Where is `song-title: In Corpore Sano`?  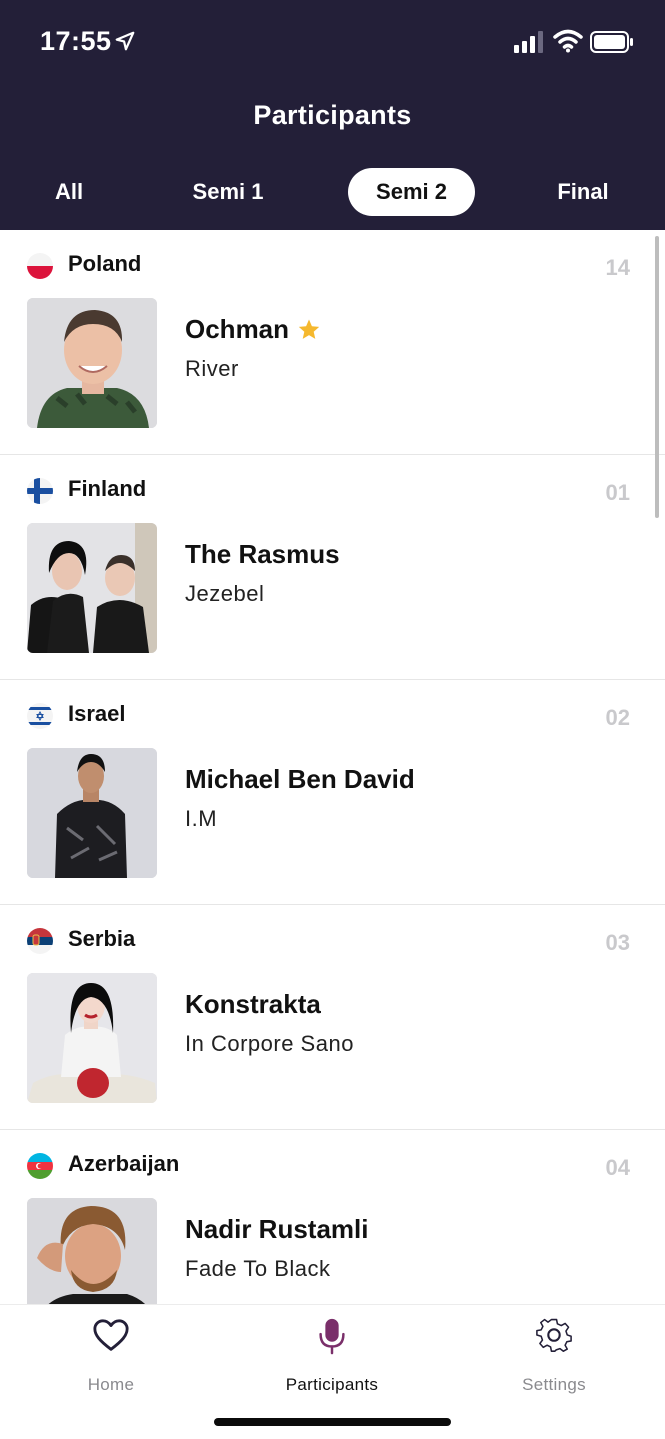
song-title: In Corpore Sano is located at coordinates (269, 1043).